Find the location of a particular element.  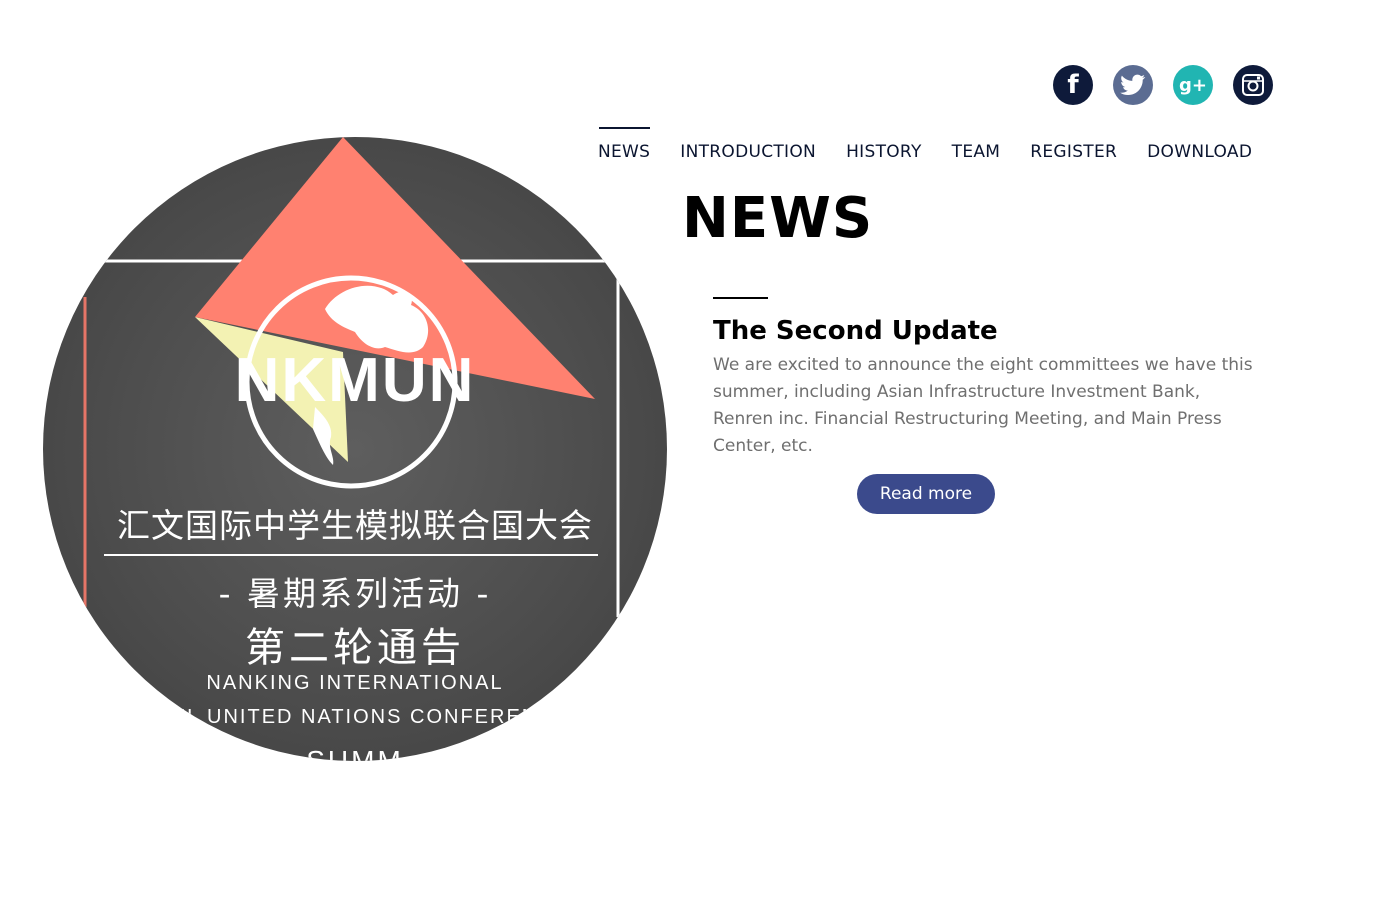

twitter-icon is located at coordinates (1133, 85).